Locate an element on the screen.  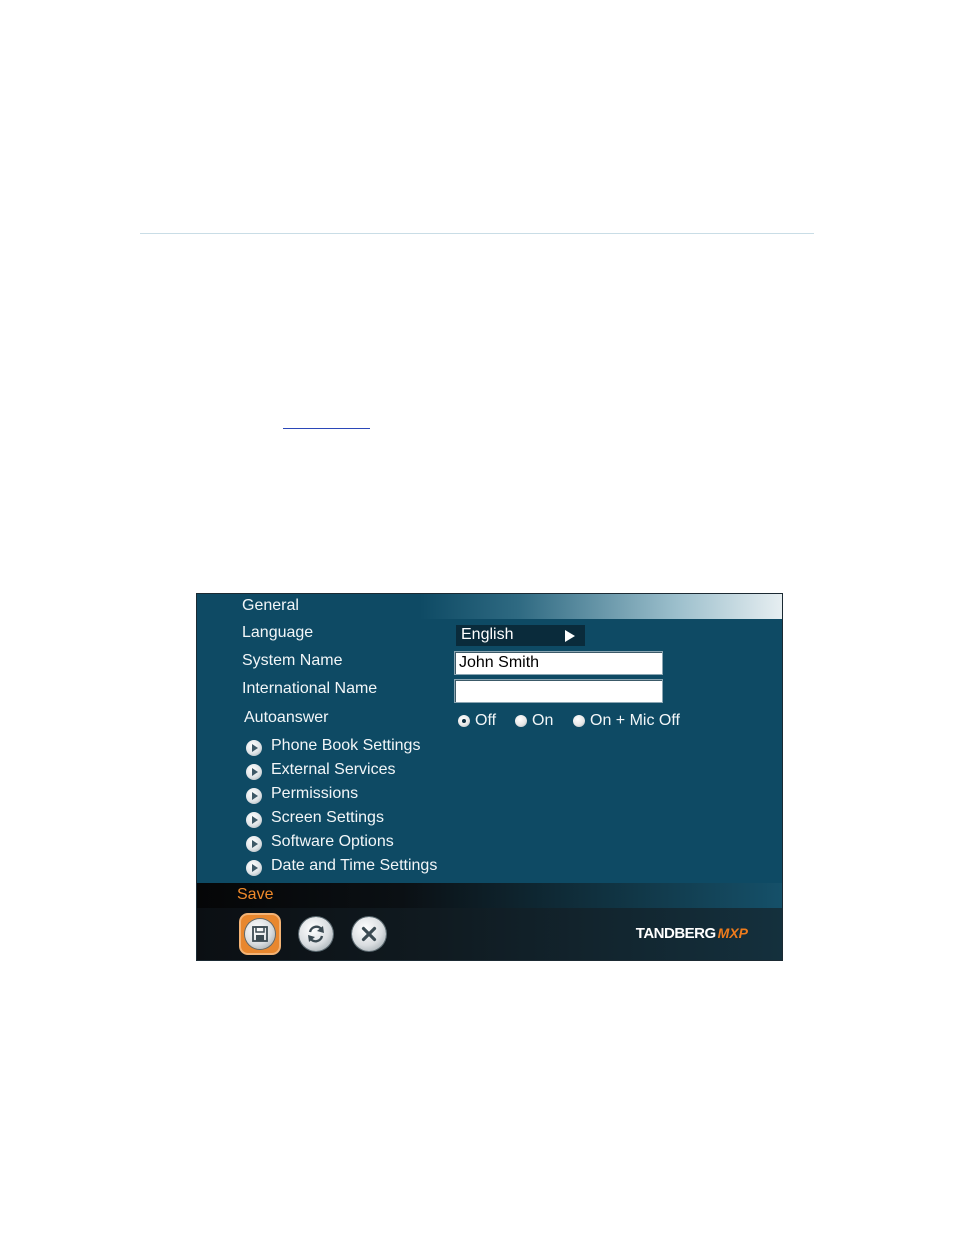
brand-model: MXP is located at coordinates (732, 933).